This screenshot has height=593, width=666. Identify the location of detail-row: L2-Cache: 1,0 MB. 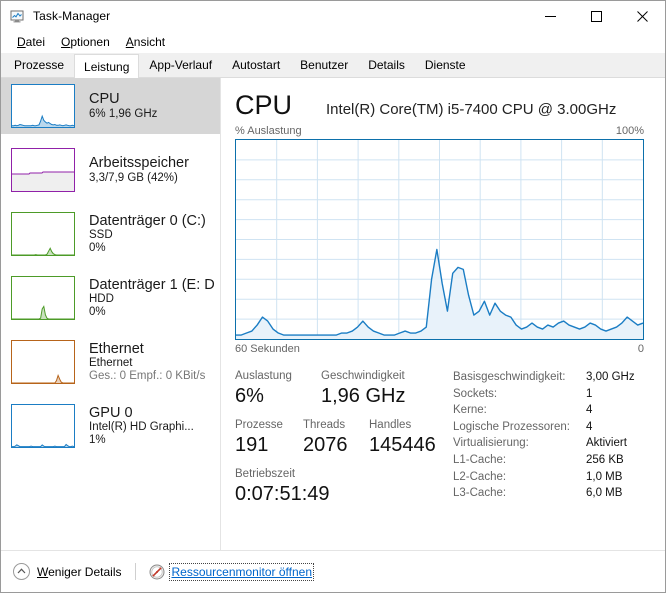
(552, 477).